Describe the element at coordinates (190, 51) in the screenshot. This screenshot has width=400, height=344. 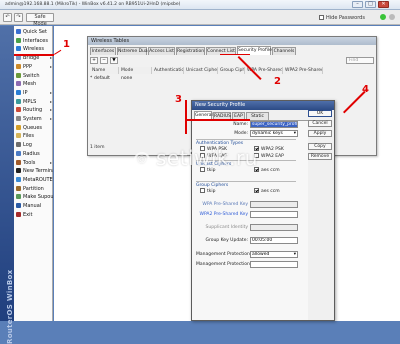
I see `tab-registration: Registration` at that location.